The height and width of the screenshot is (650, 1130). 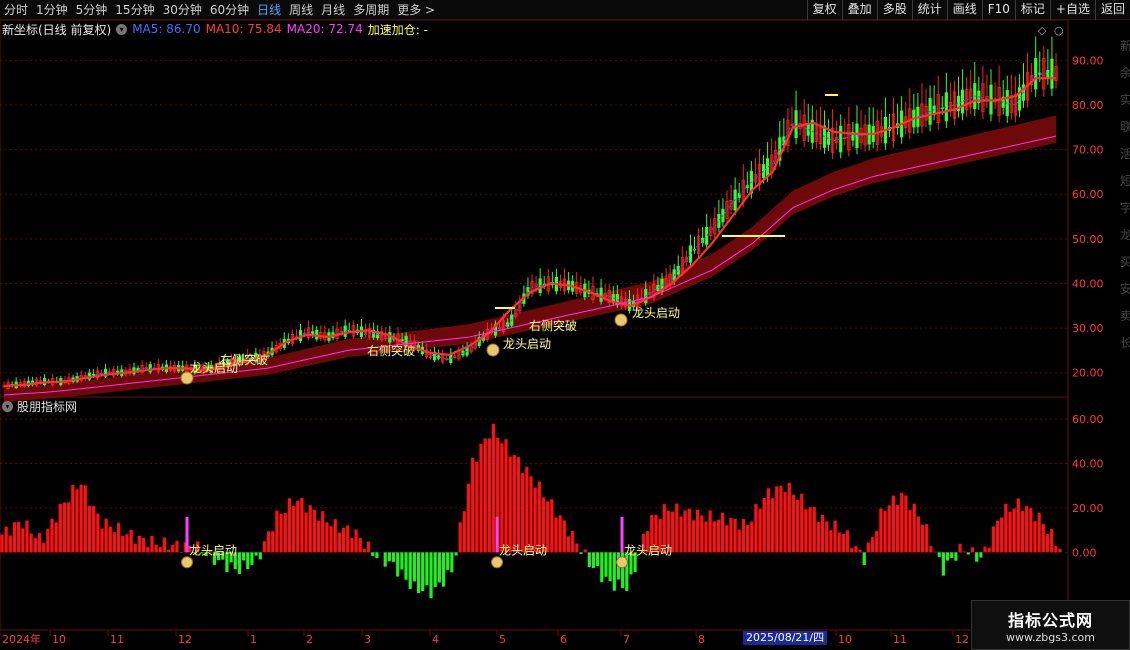 I want to click on period-tab-9: 多周期, so click(x=371, y=10).